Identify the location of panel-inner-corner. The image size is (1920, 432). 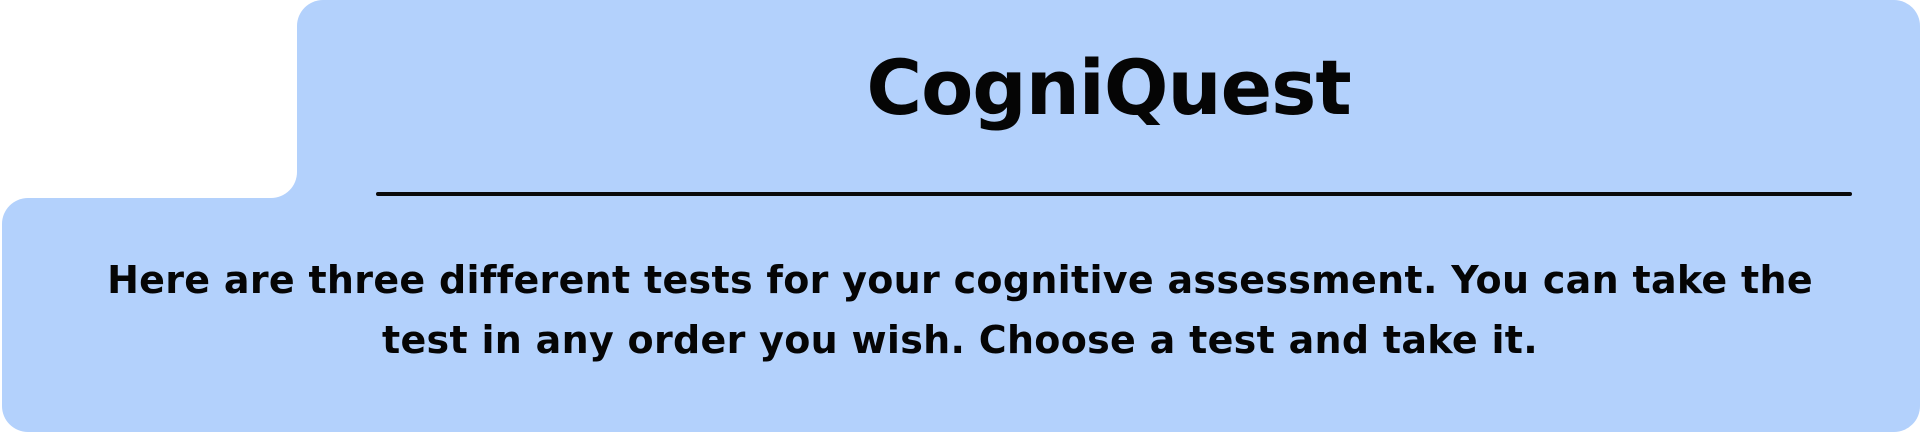
(284, 185).